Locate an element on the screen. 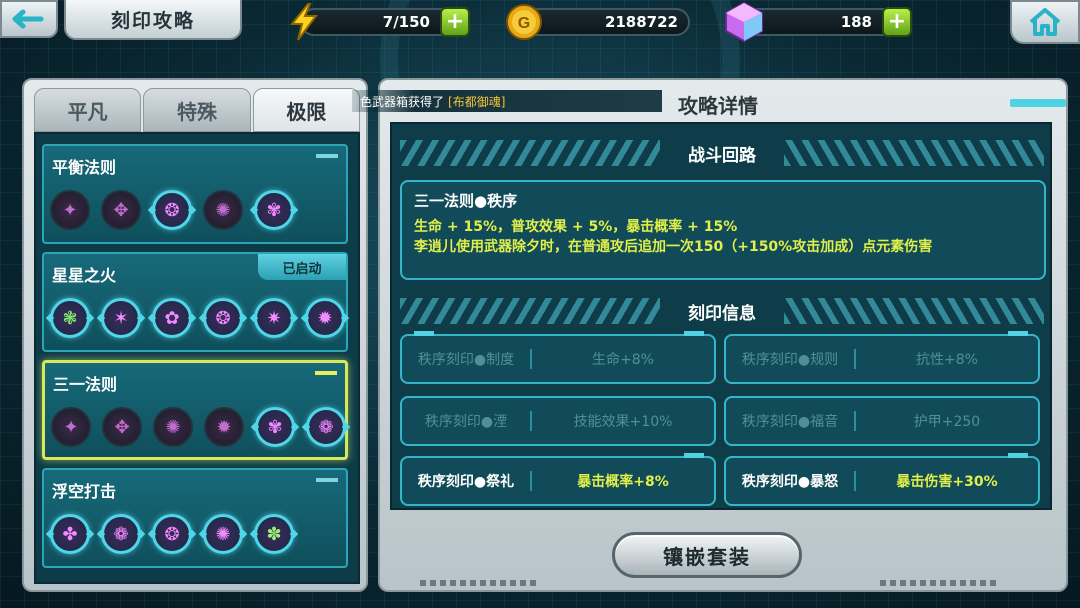  tab-special: 特殊 is located at coordinates (197, 110).